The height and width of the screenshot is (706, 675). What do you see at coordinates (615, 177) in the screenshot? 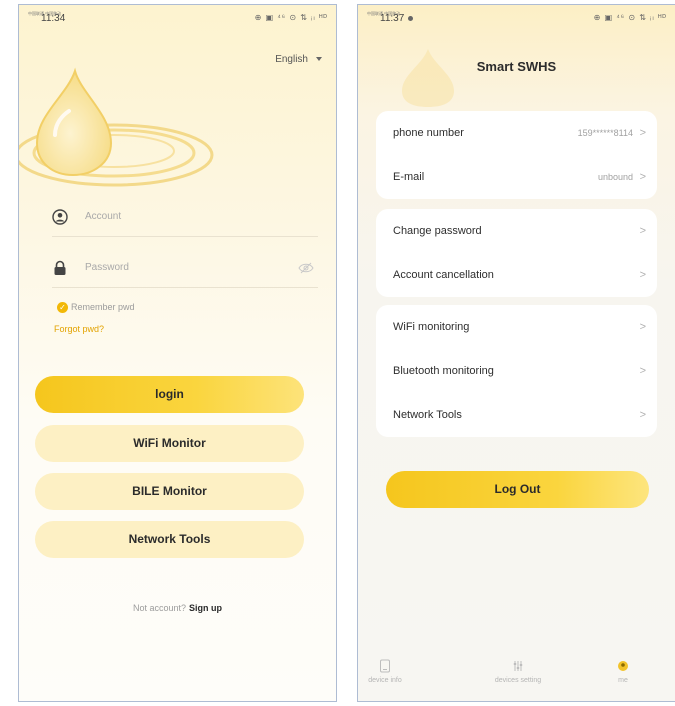
I see `row-value: unbound` at bounding box center [615, 177].